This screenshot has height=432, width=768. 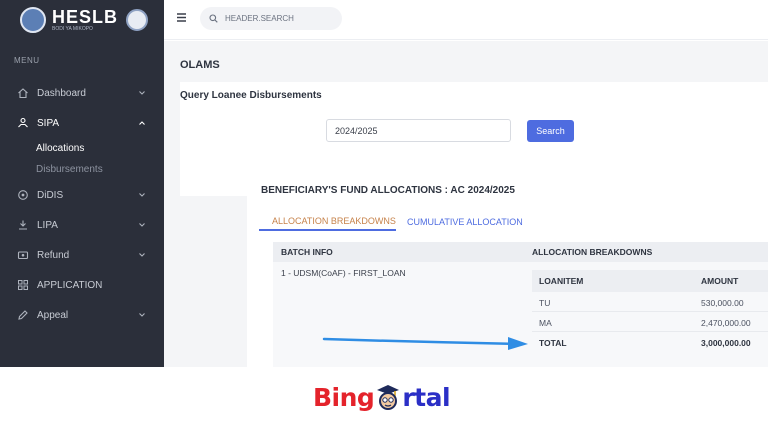 I want to click on academic-year-input: 2024/2025, so click(x=418, y=130).